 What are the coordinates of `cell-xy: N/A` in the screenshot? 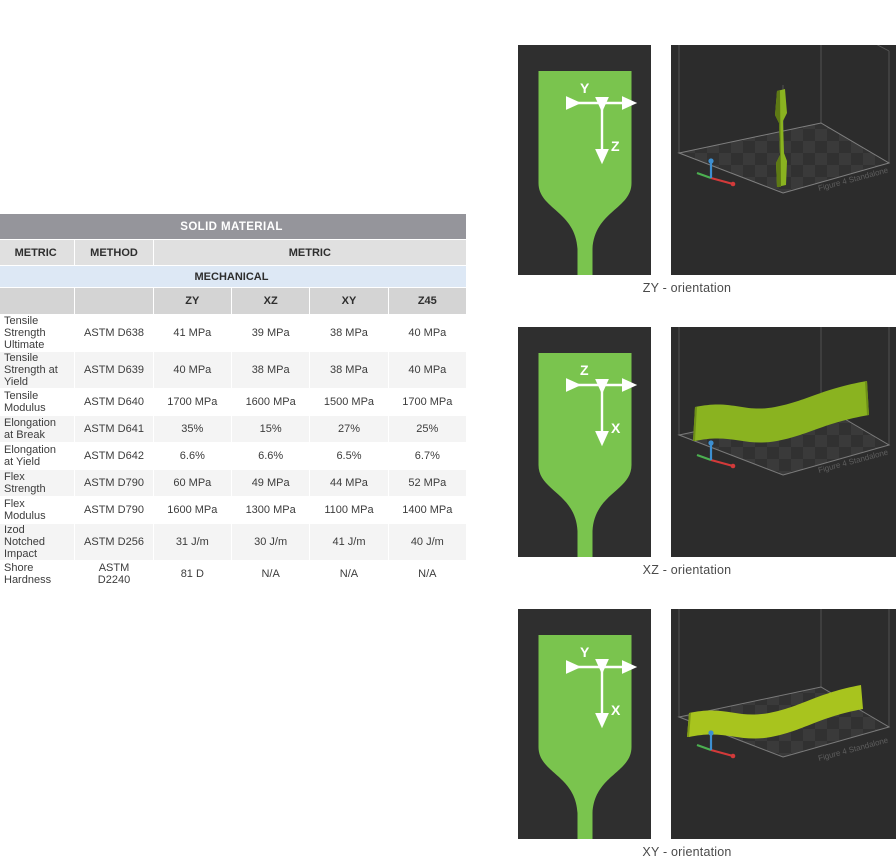 It's located at (349, 574).